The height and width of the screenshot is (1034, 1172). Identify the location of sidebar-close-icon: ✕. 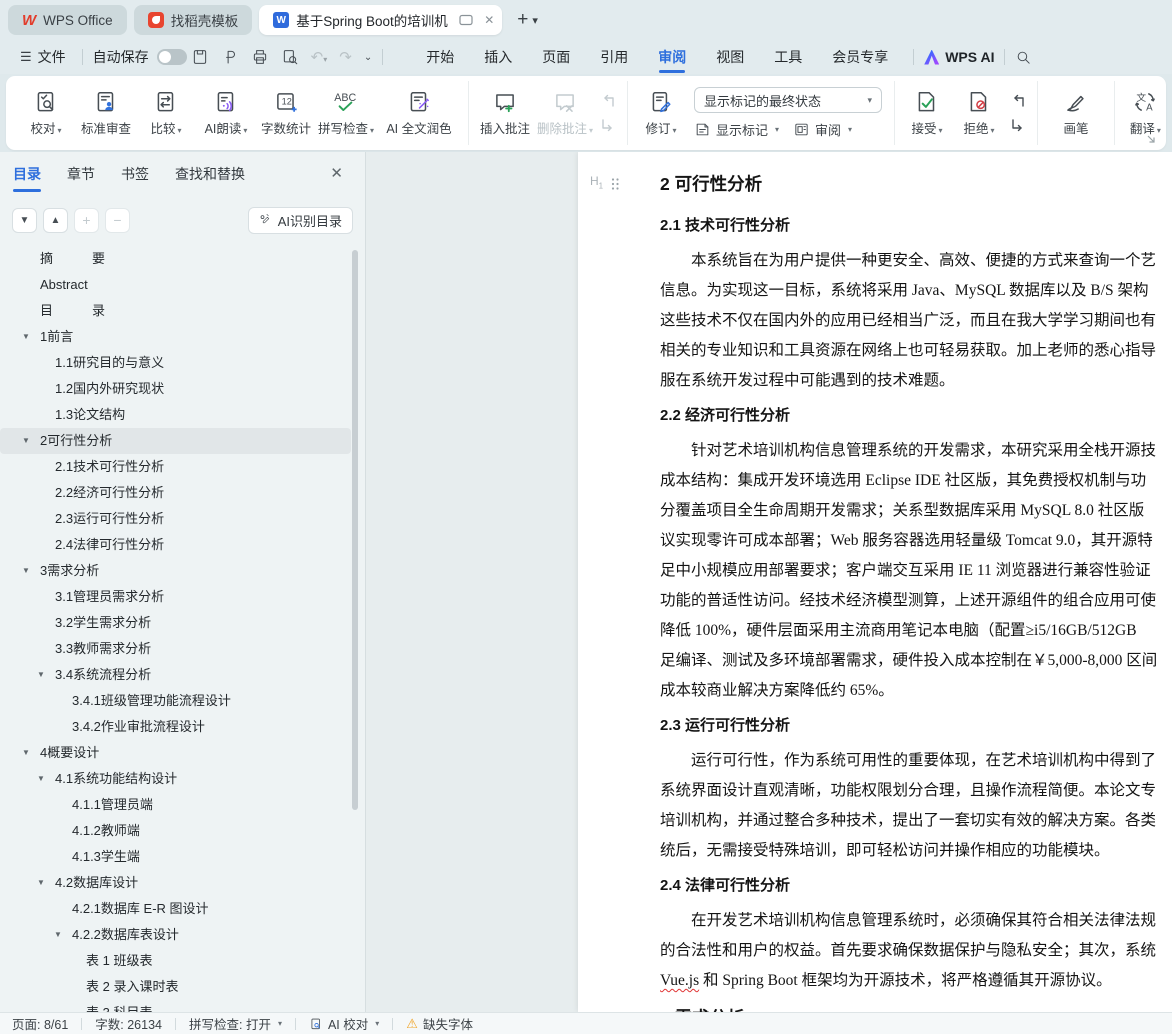
(336, 173).